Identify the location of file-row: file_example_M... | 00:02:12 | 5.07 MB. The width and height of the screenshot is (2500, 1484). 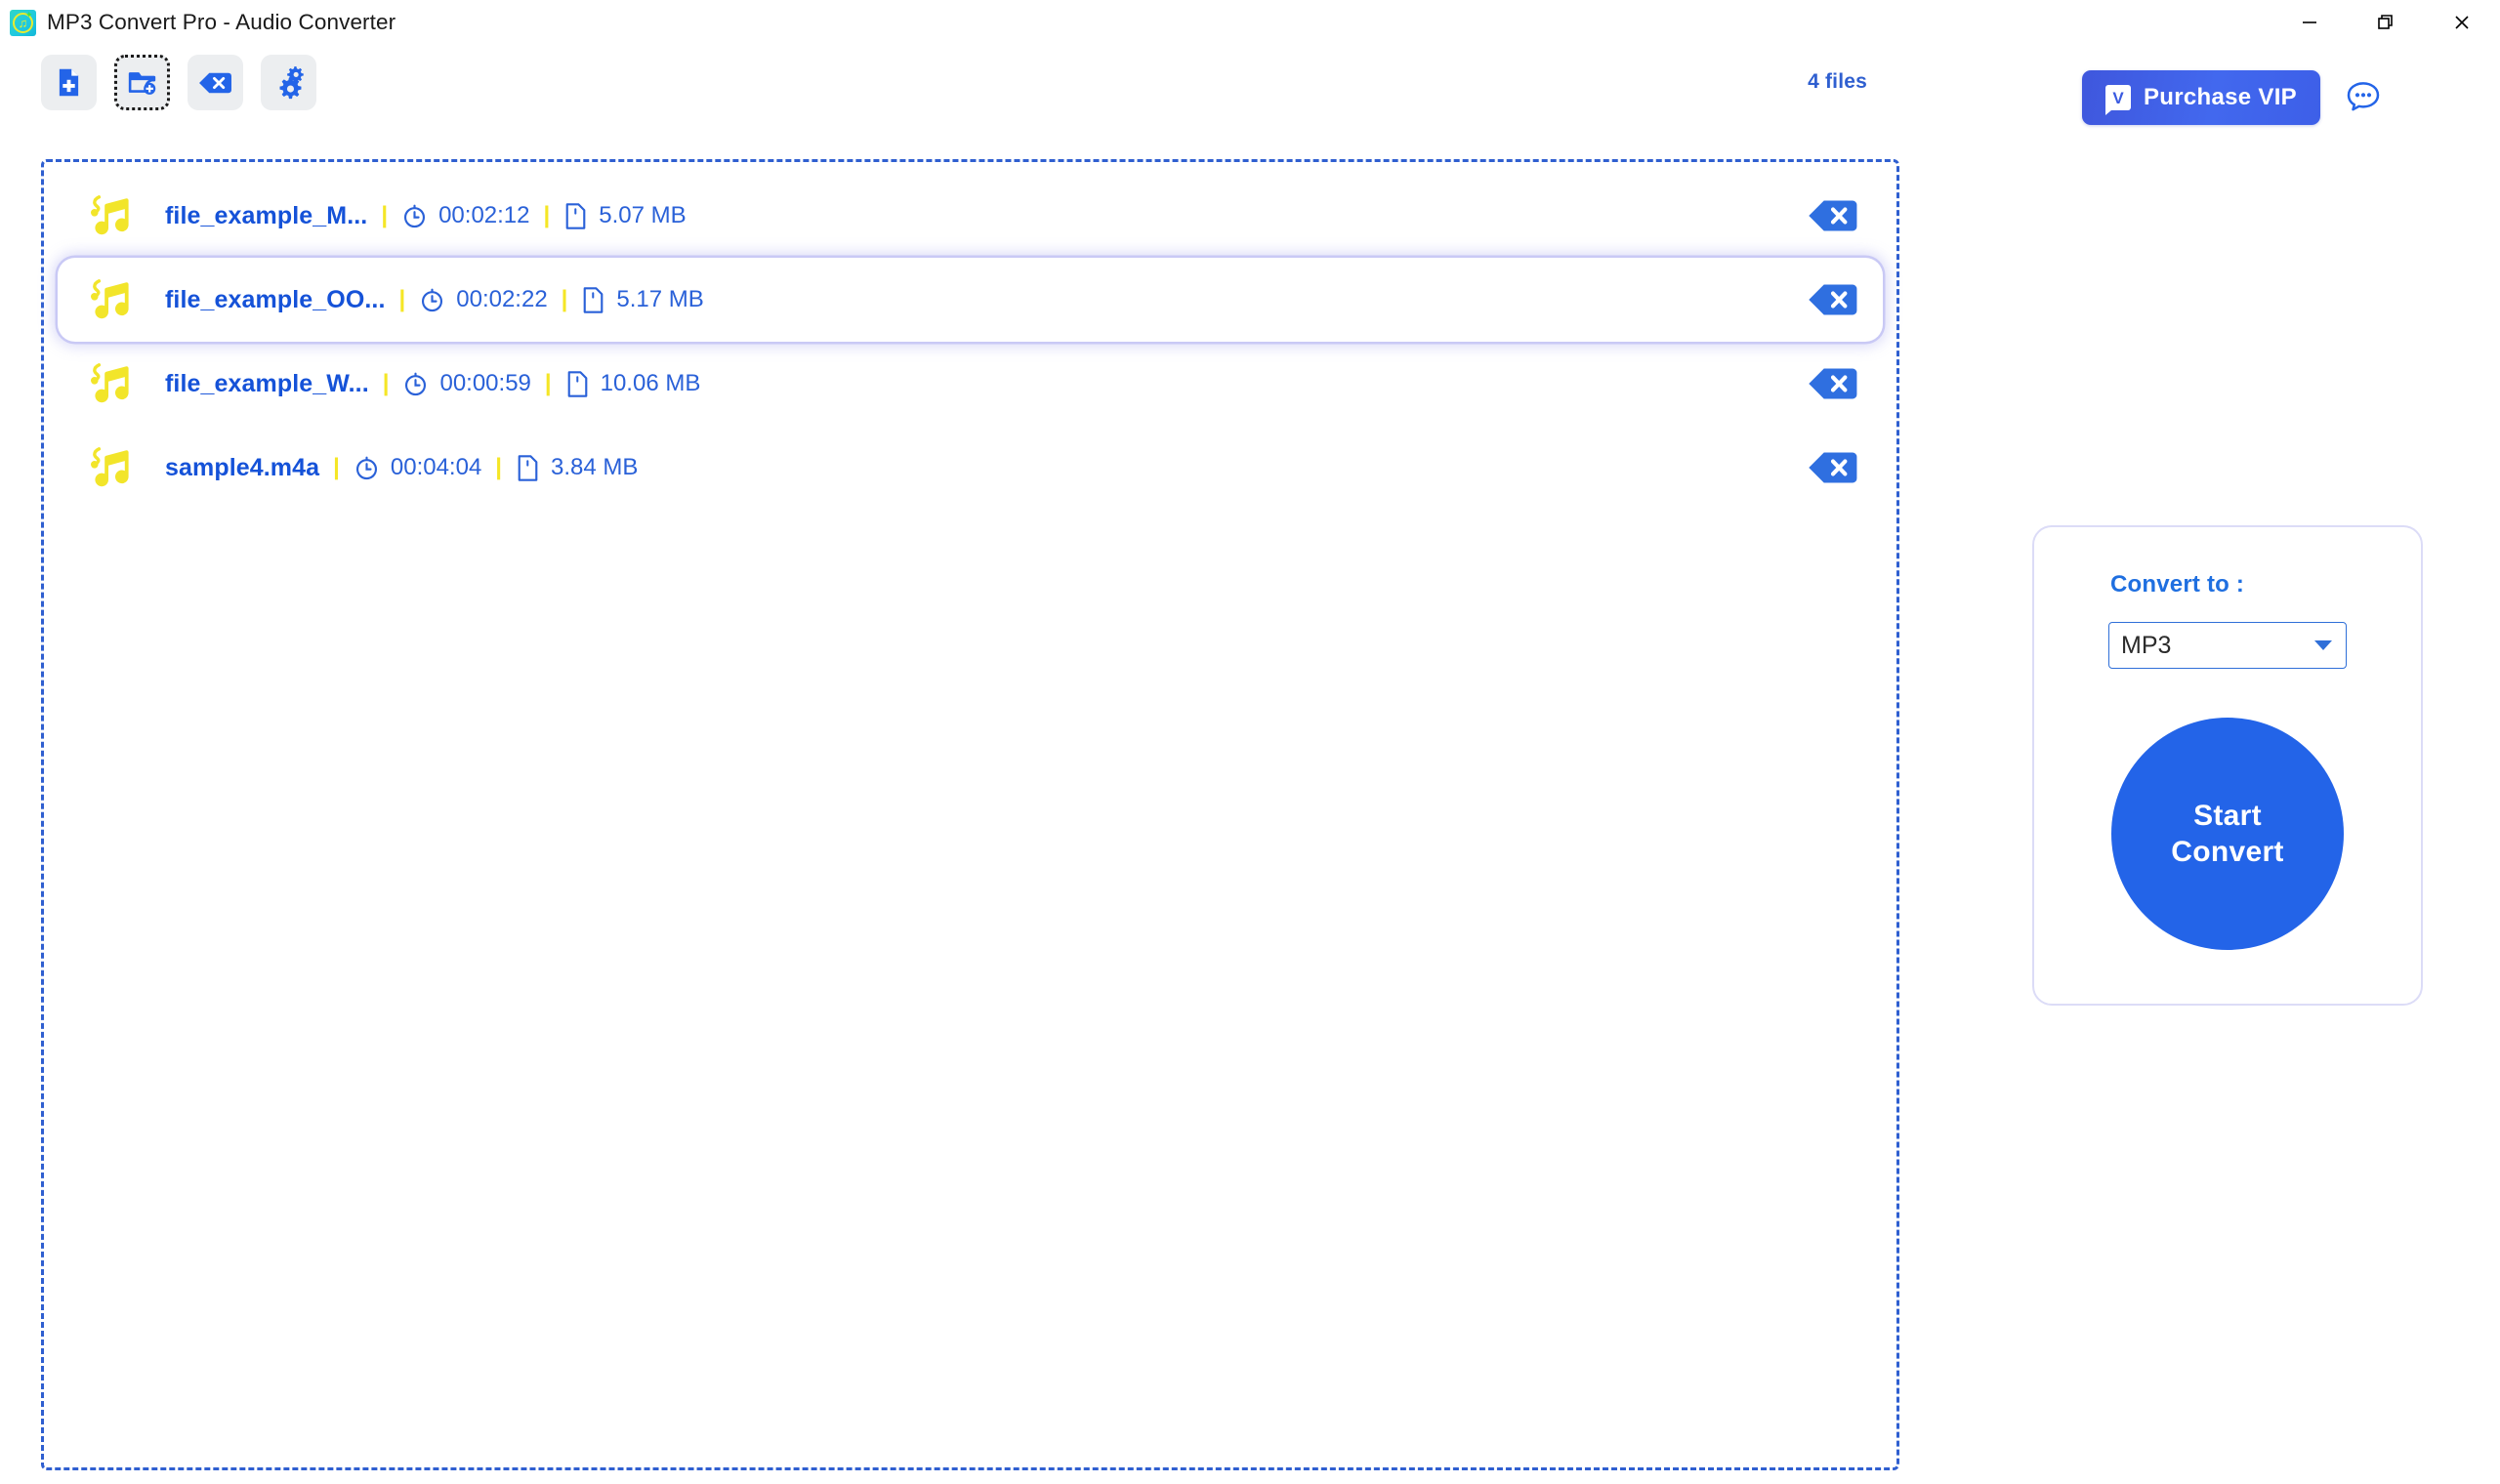
(970, 216).